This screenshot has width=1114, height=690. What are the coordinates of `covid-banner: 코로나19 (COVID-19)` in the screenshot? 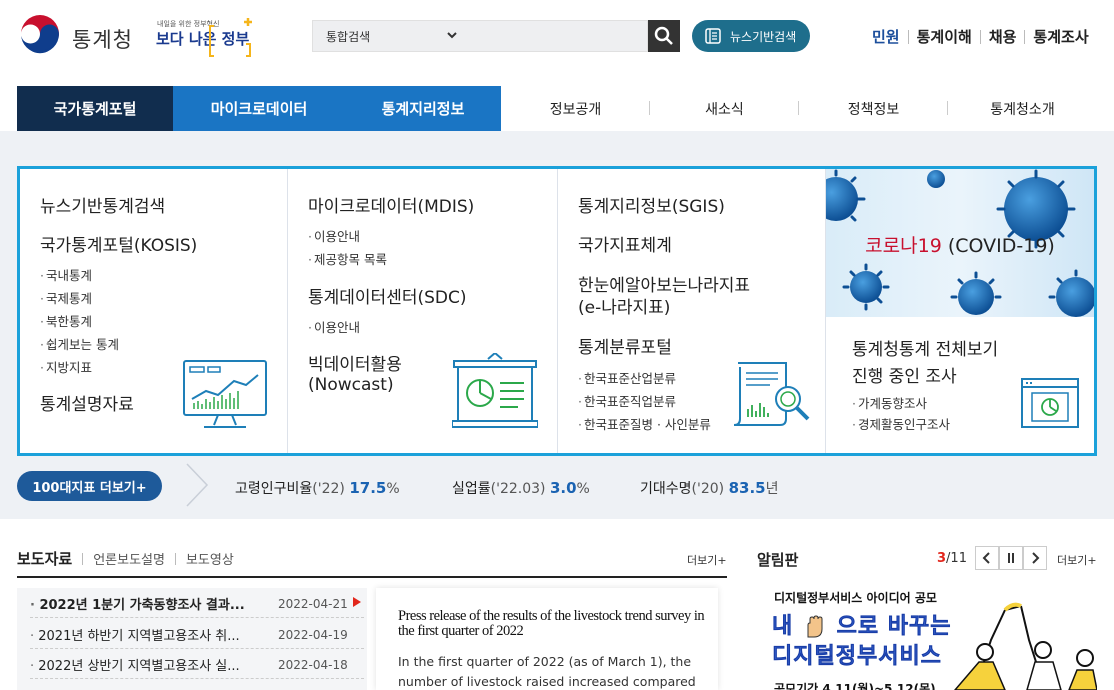 It's located at (960, 243).